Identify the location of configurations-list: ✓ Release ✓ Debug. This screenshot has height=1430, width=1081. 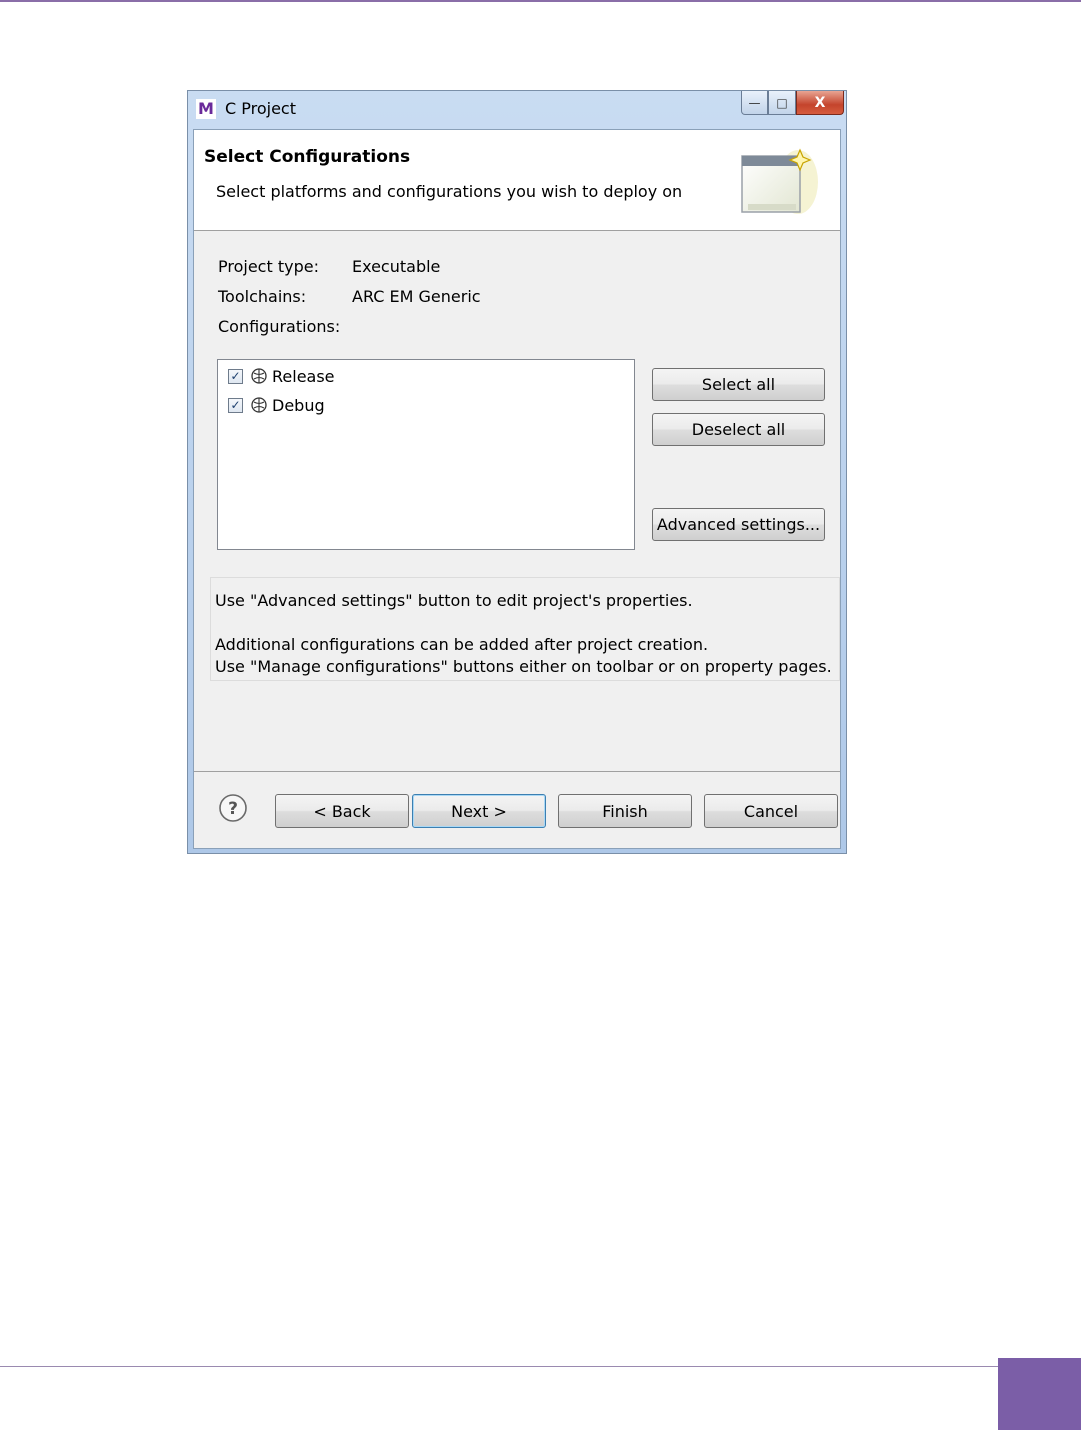
(426, 454).